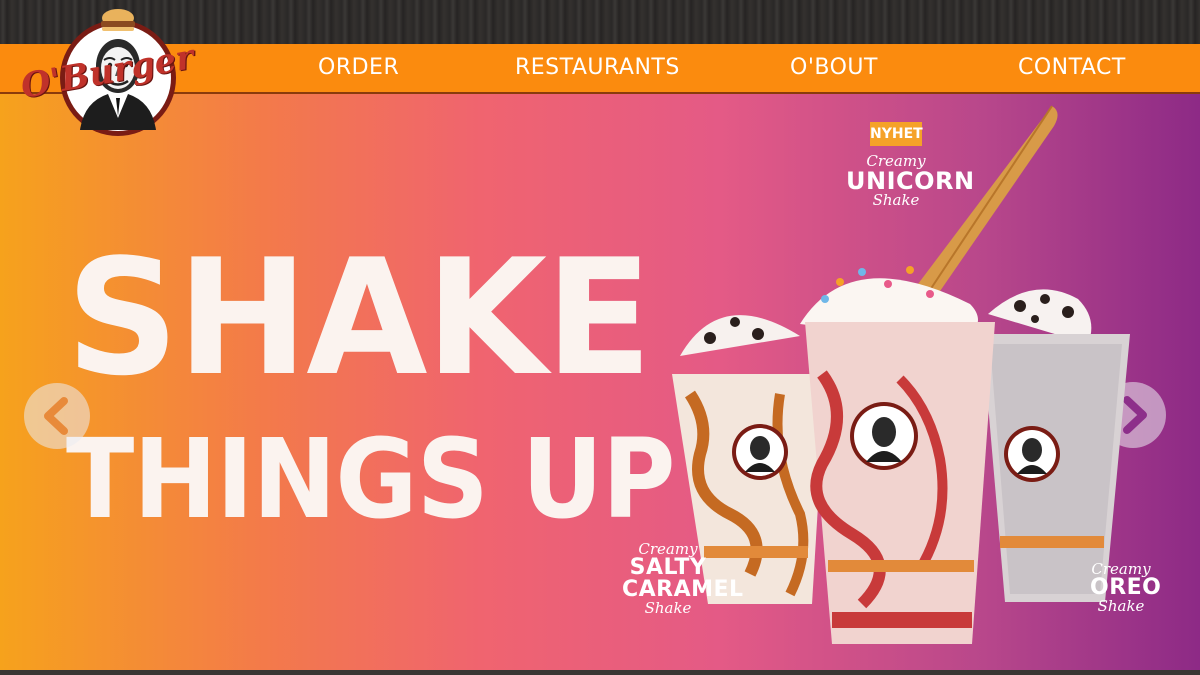 The width and height of the screenshot is (1200, 675). I want to click on nav-order: ORDER, so click(358, 68).